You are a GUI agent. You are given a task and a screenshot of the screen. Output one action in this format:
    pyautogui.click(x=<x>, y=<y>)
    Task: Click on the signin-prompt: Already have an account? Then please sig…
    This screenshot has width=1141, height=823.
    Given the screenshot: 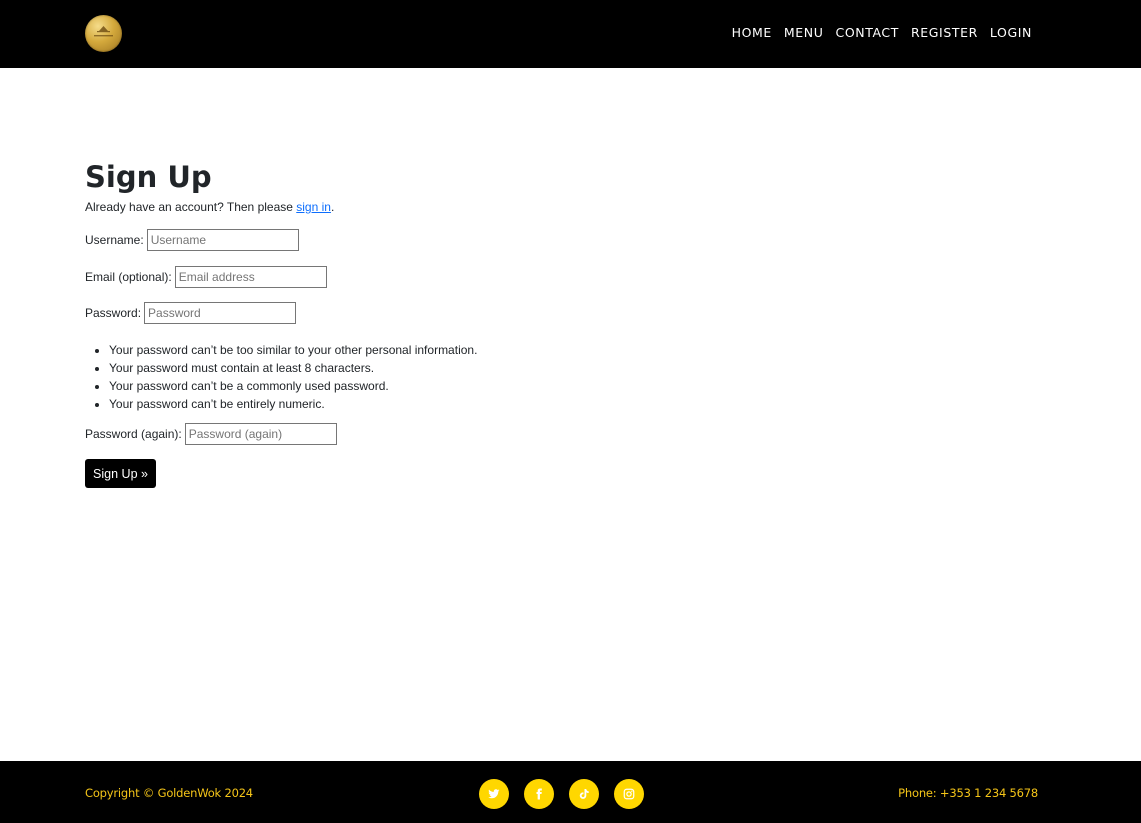 What is the action you would take?
    pyautogui.click(x=209, y=207)
    